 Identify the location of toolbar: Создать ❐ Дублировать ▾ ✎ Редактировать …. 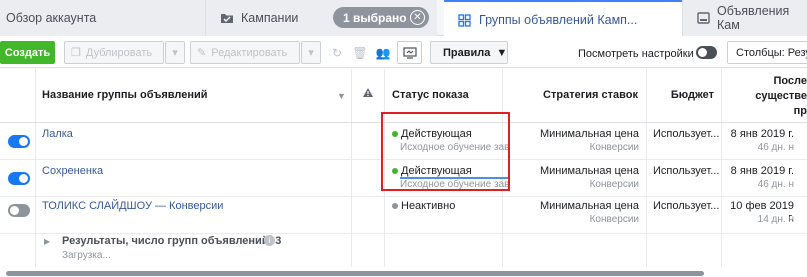
(403, 52).